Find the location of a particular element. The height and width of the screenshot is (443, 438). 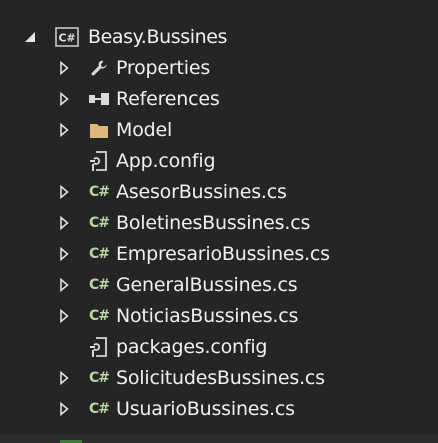

tree-node-cs-file: C# AsesorBussines.cs is located at coordinates (219, 192).